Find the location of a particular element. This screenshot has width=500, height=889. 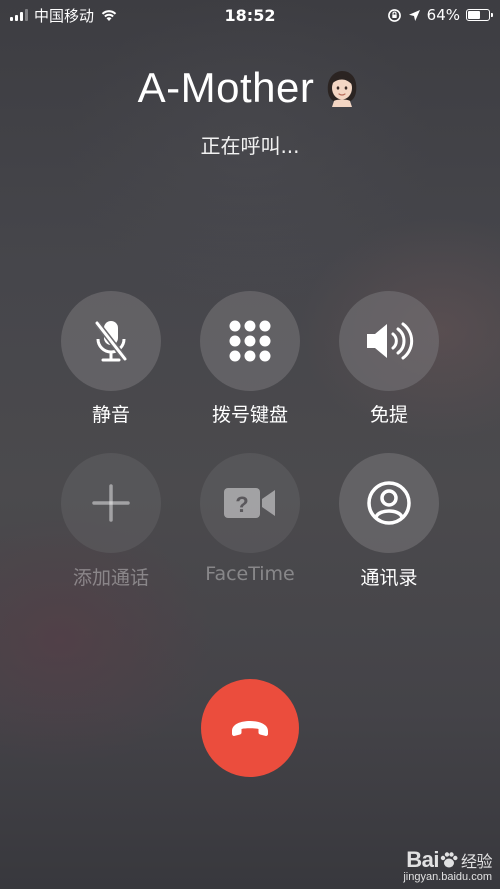

orientation-lock-icon is located at coordinates (394, 15).